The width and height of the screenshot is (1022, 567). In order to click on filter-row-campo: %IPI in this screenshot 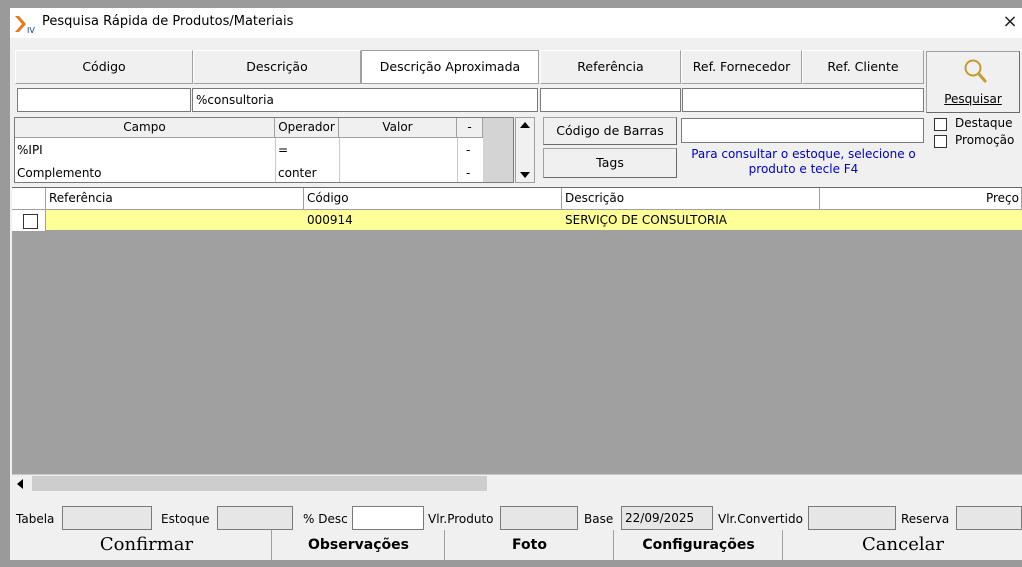, I will do `click(142, 150)`.